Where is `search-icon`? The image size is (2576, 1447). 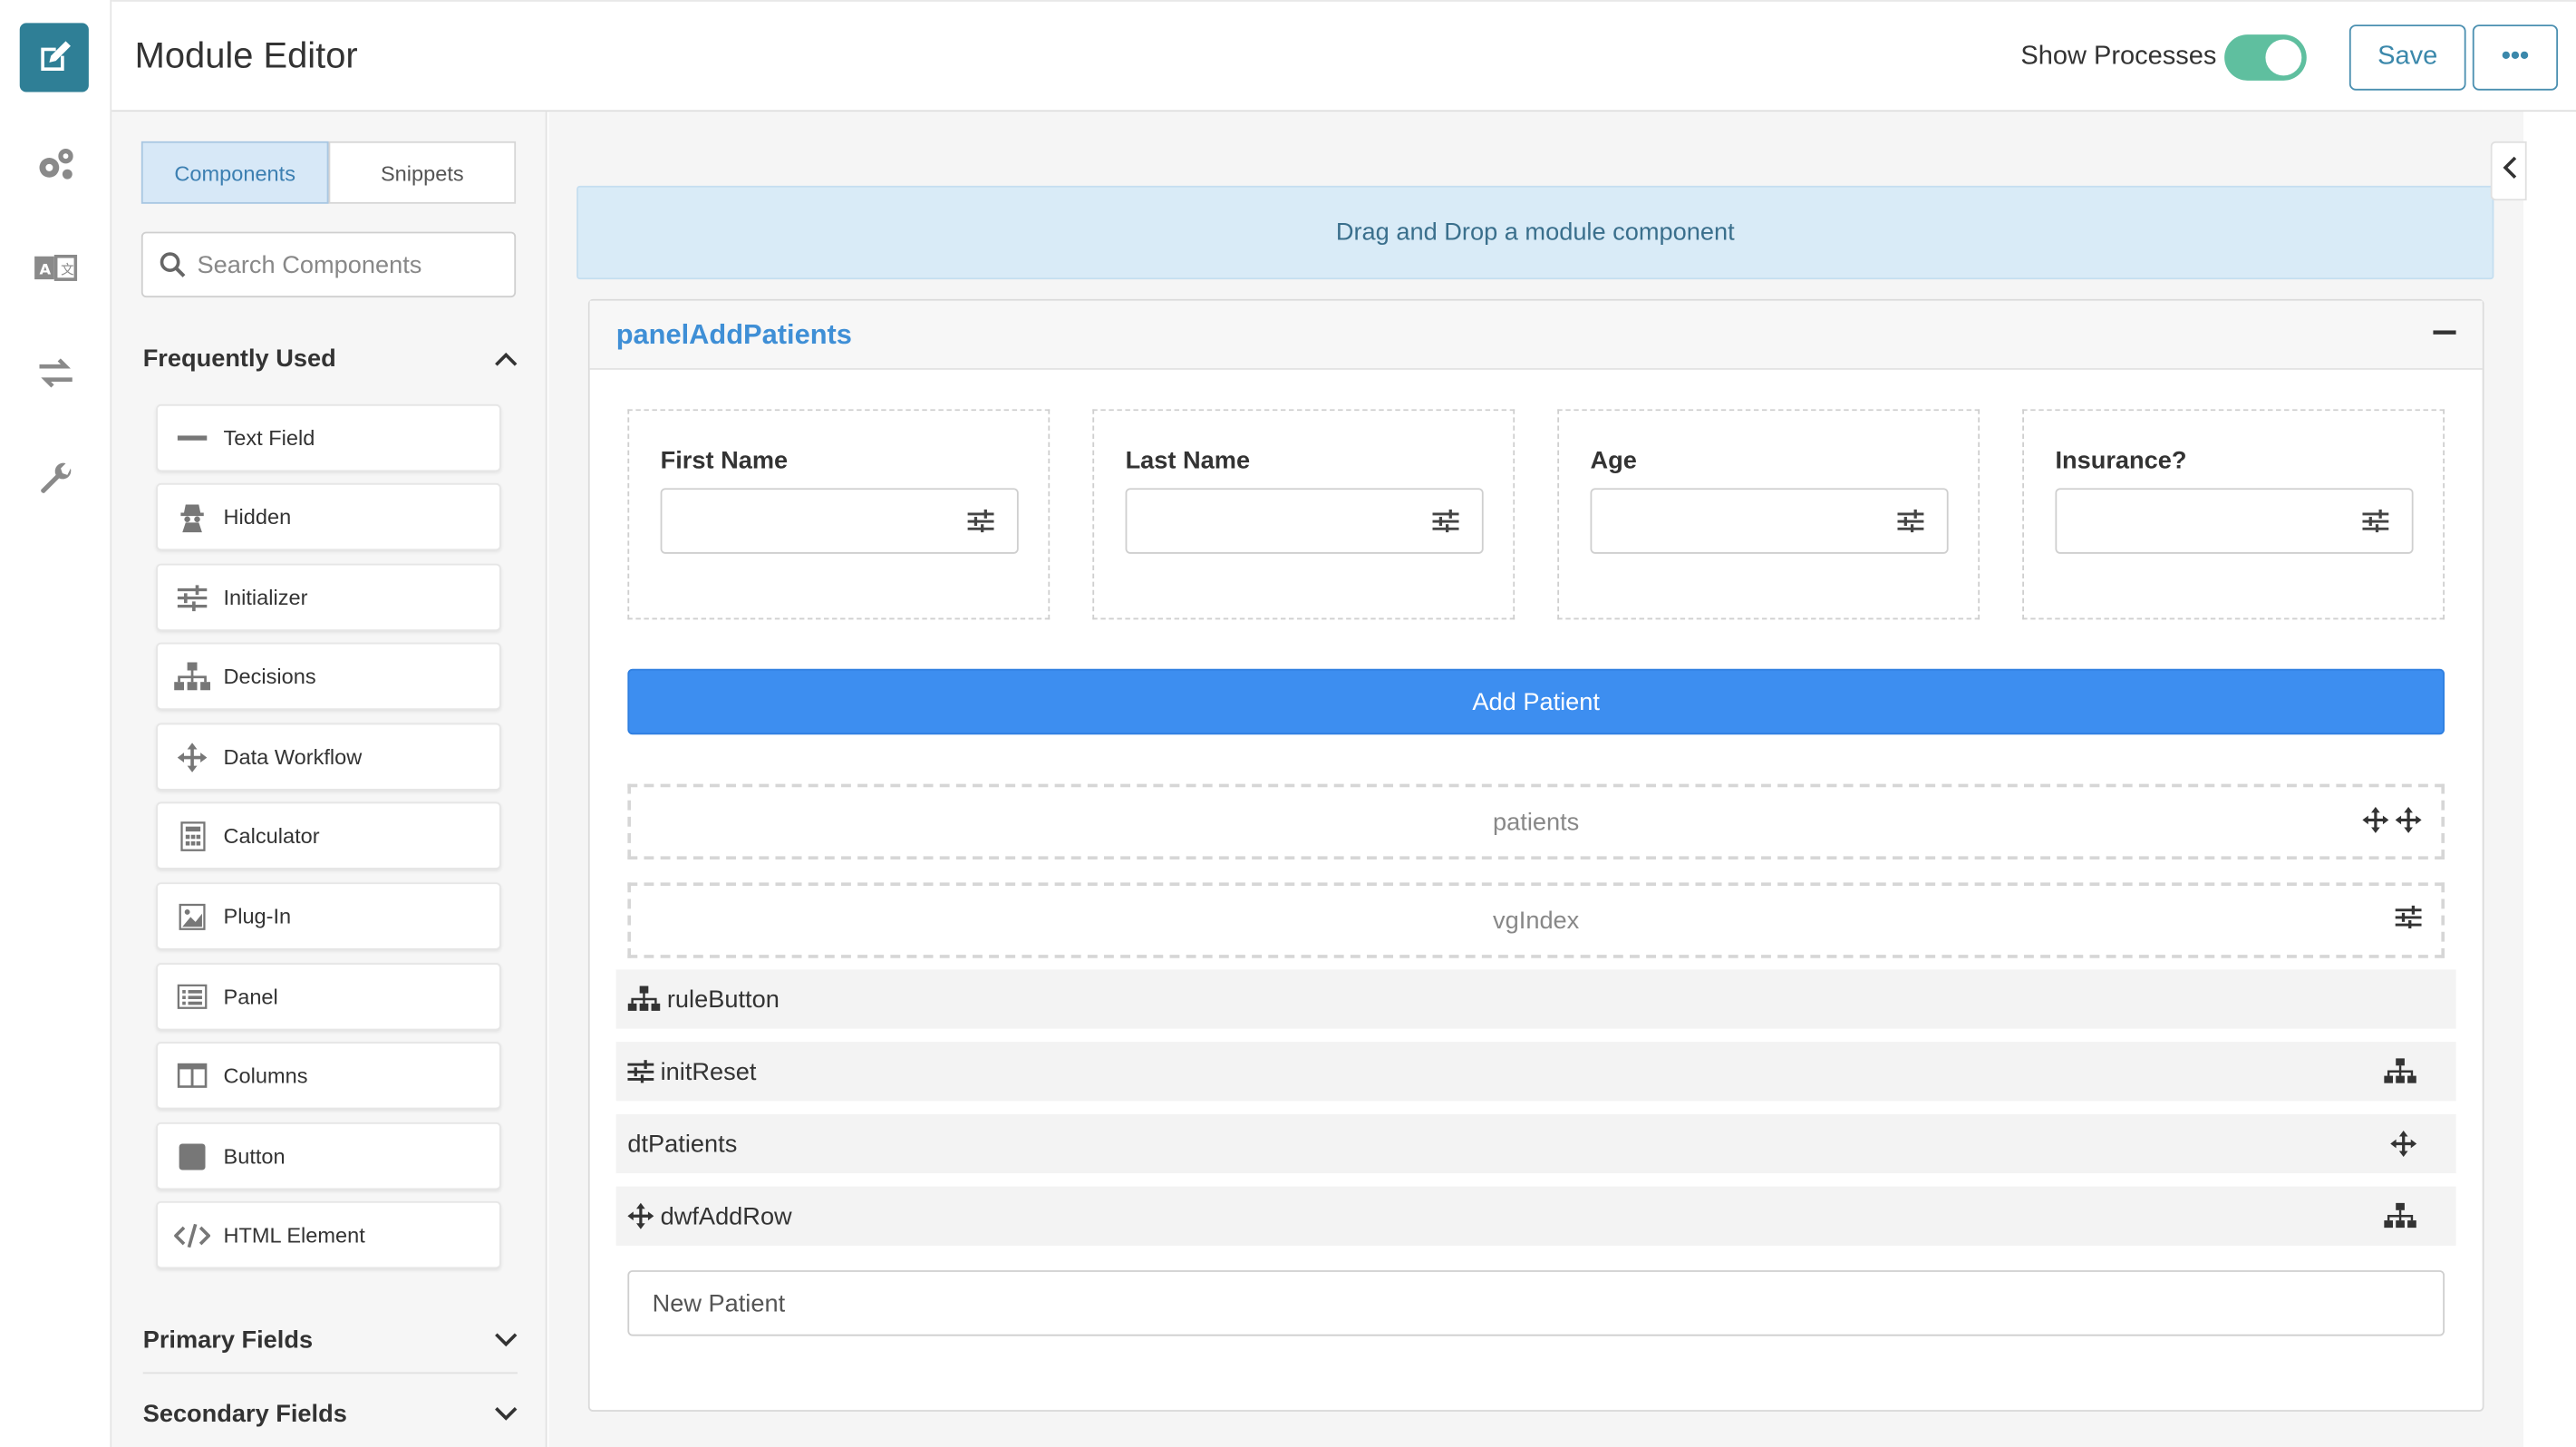
search-icon is located at coordinates (173, 268).